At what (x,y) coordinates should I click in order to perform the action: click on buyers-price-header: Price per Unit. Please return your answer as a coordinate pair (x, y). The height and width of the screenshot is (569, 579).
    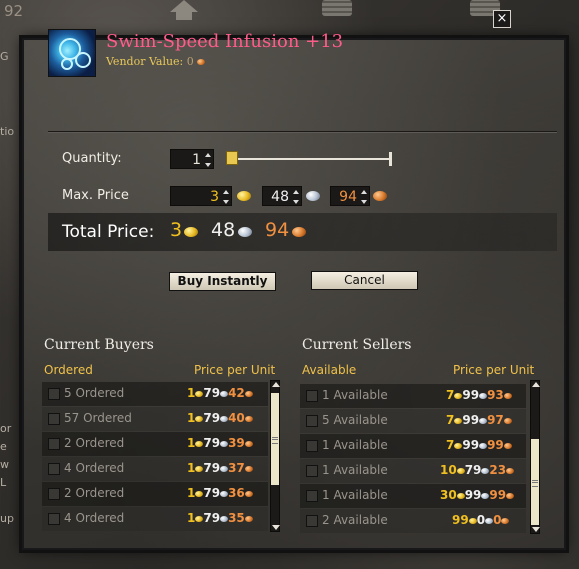
    Looking at the image, I should click on (234, 370).